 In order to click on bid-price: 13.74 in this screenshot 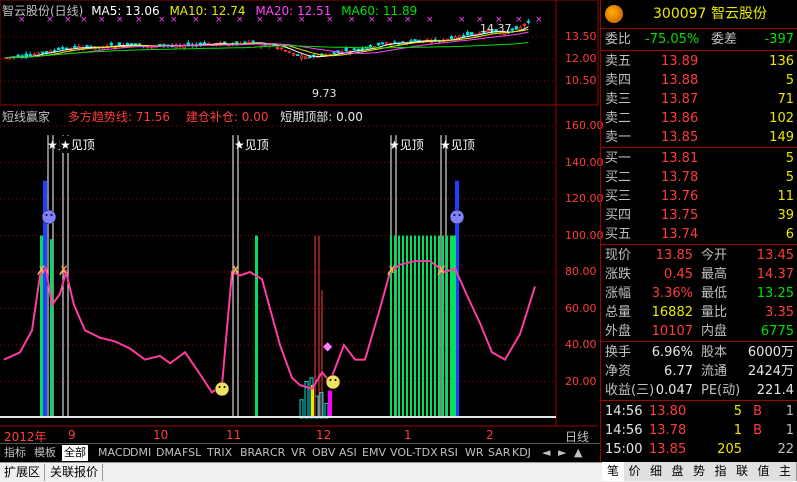, I will do `click(680, 234)`.